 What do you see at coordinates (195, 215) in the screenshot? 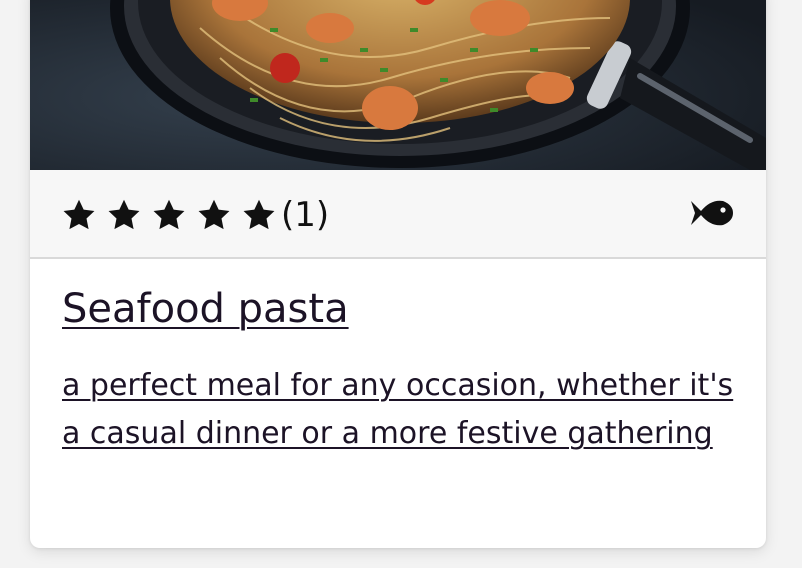
I see `star-rating: (1)` at bounding box center [195, 215].